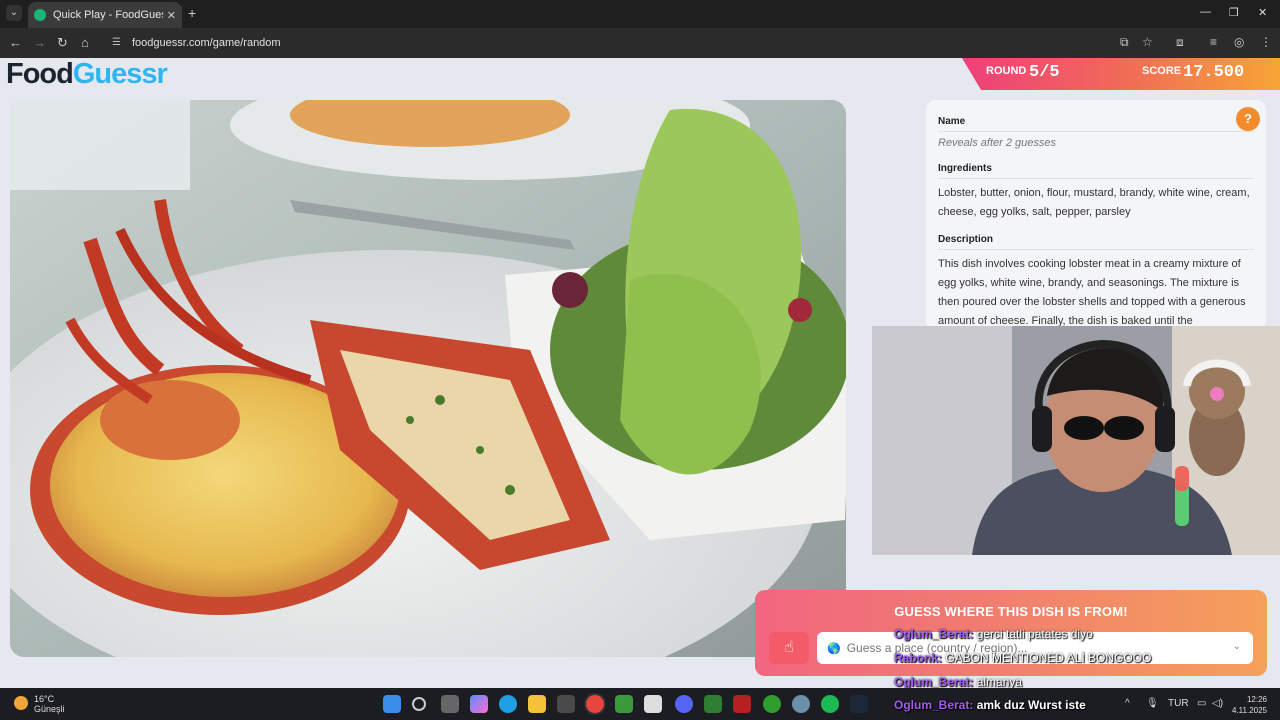 The width and height of the screenshot is (1280, 720). I want to click on round-label: ROUND, so click(1006, 71).